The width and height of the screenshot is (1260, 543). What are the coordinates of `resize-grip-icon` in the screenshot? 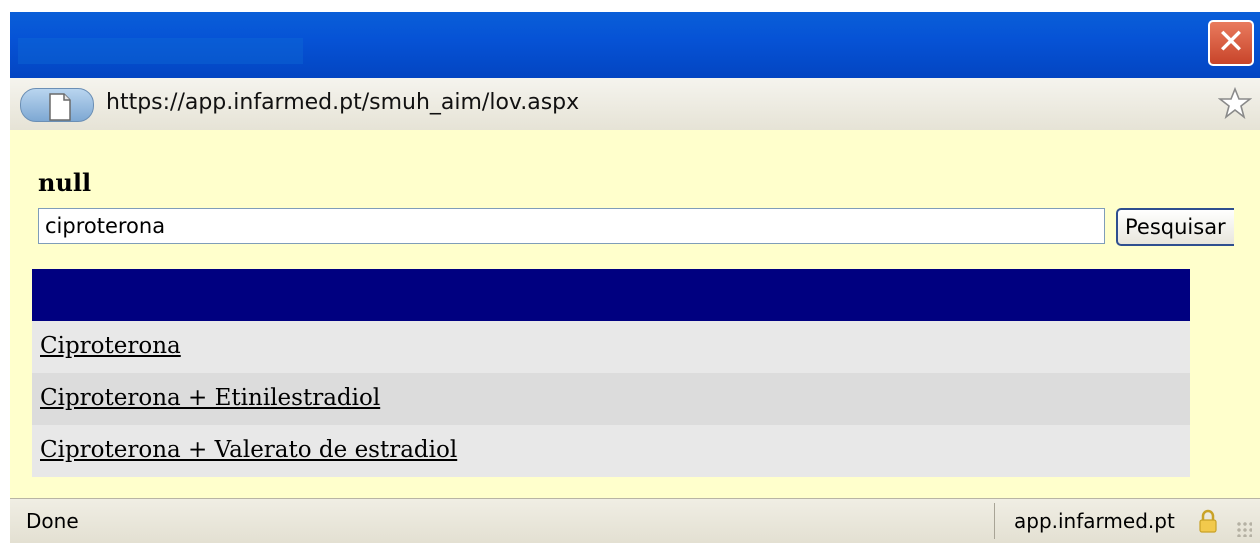 It's located at (1244, 529).